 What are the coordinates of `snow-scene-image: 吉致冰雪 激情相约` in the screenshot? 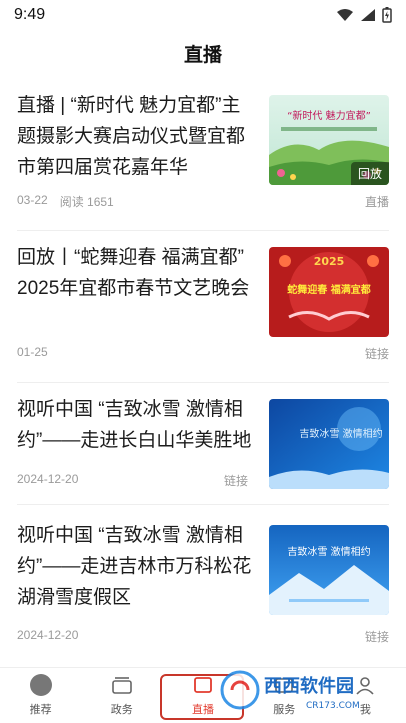 It's located at (329, 444).